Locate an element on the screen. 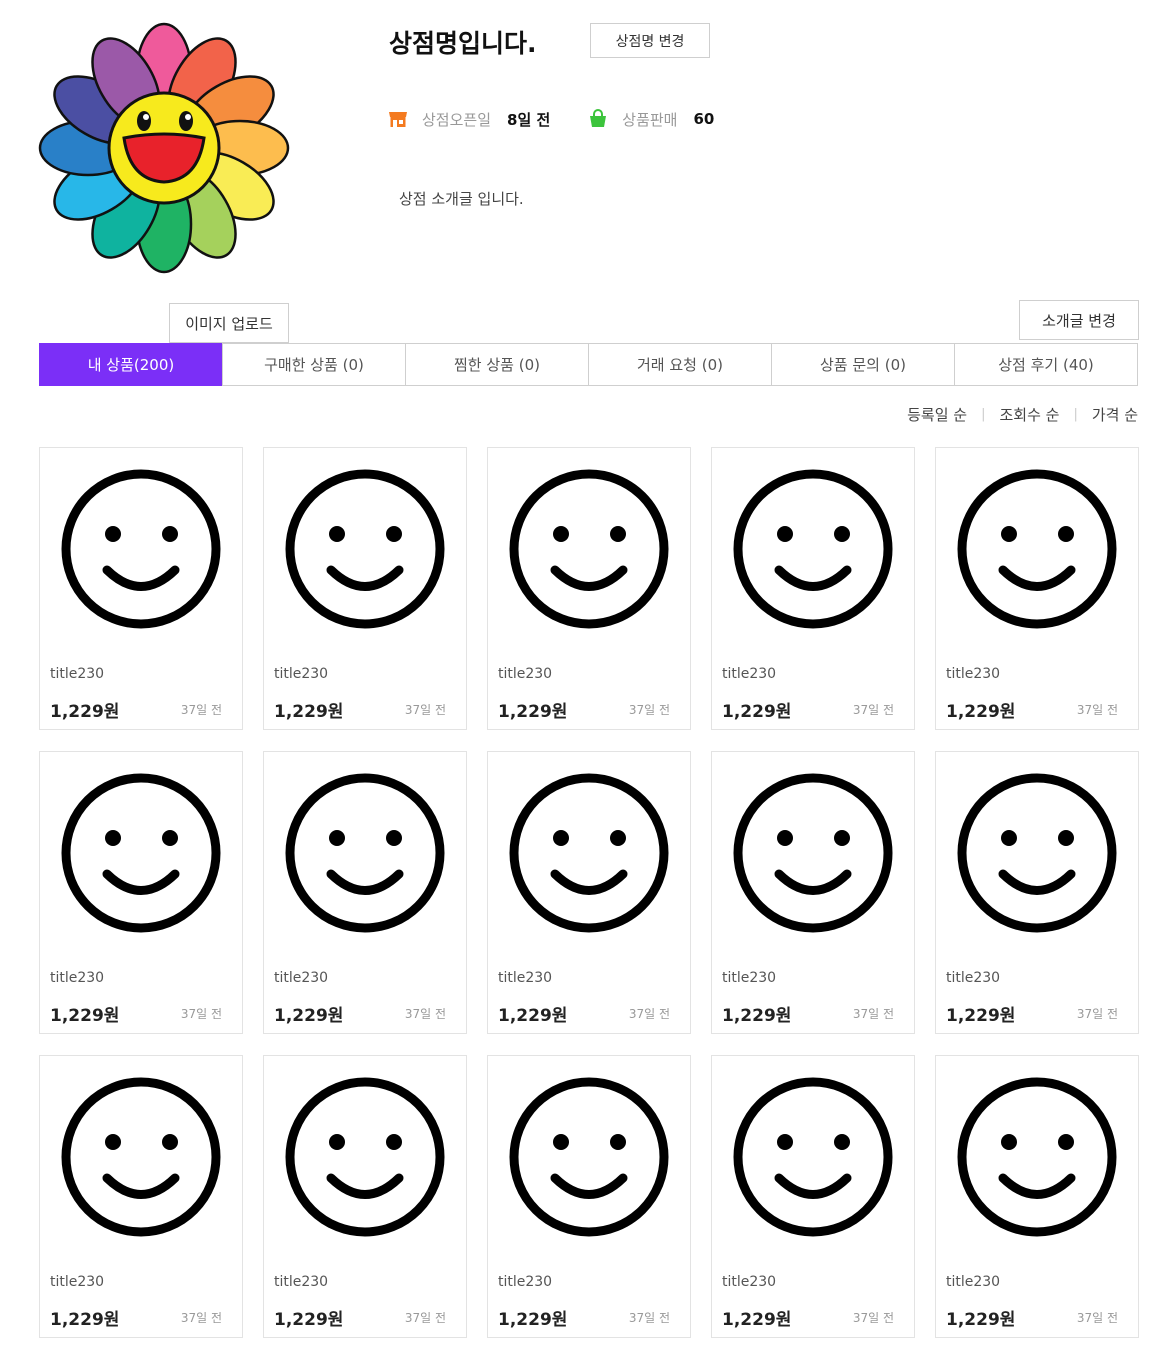 Image resolution: width=1158 pixels, height=1359 pixels. sales-label: 상품판매 is located at coordinates (650, 119).